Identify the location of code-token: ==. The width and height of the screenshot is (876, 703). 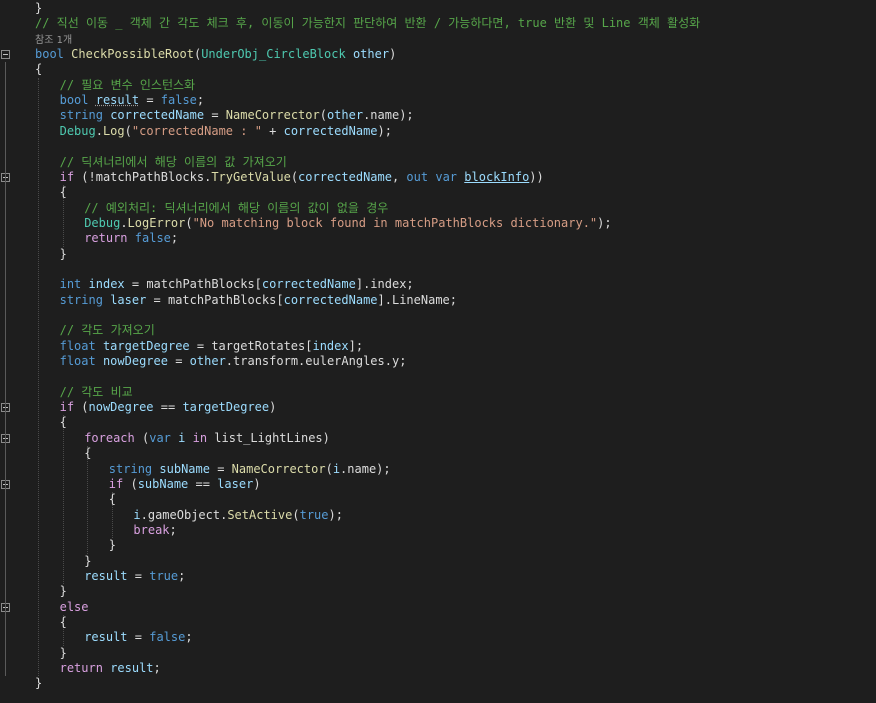
(168, 407).